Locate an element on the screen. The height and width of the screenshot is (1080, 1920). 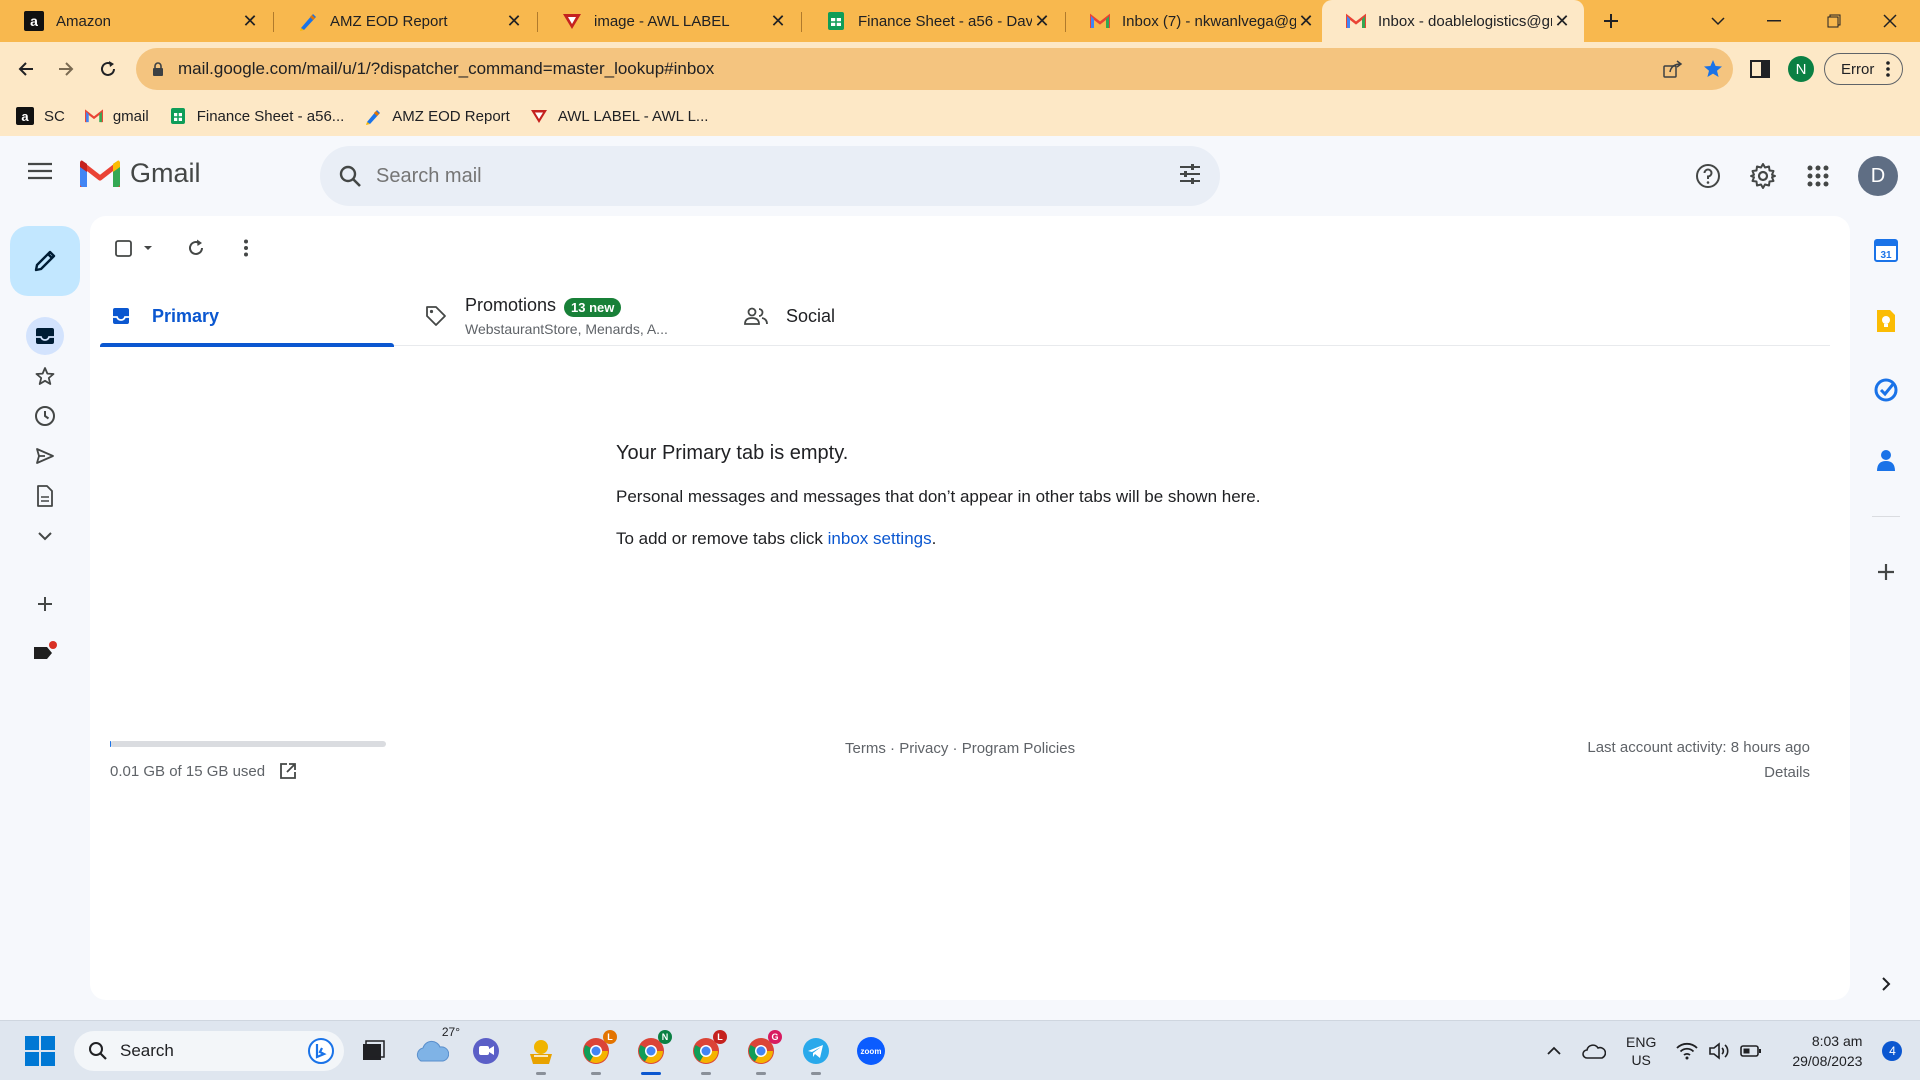
task-view-icon is located at coordinates (374, 1051).